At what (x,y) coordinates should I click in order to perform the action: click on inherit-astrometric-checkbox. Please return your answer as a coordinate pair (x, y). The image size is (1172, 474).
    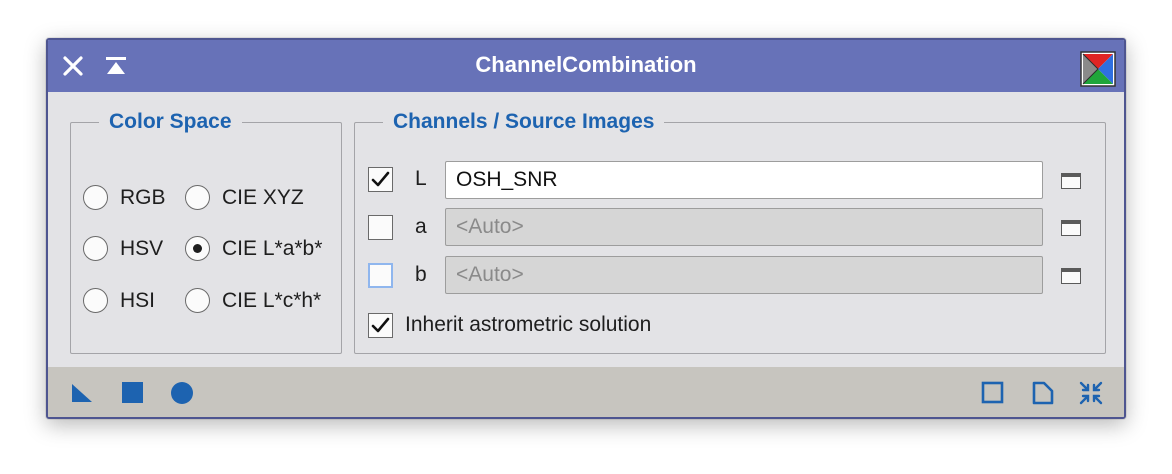
    Looking at the image, I should click on (380, 325).